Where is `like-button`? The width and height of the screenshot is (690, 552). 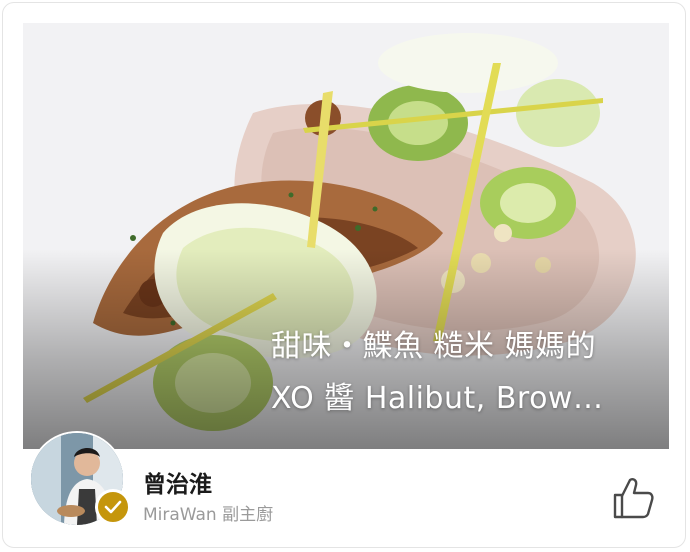
like-button is located at coordinates (633, 498).